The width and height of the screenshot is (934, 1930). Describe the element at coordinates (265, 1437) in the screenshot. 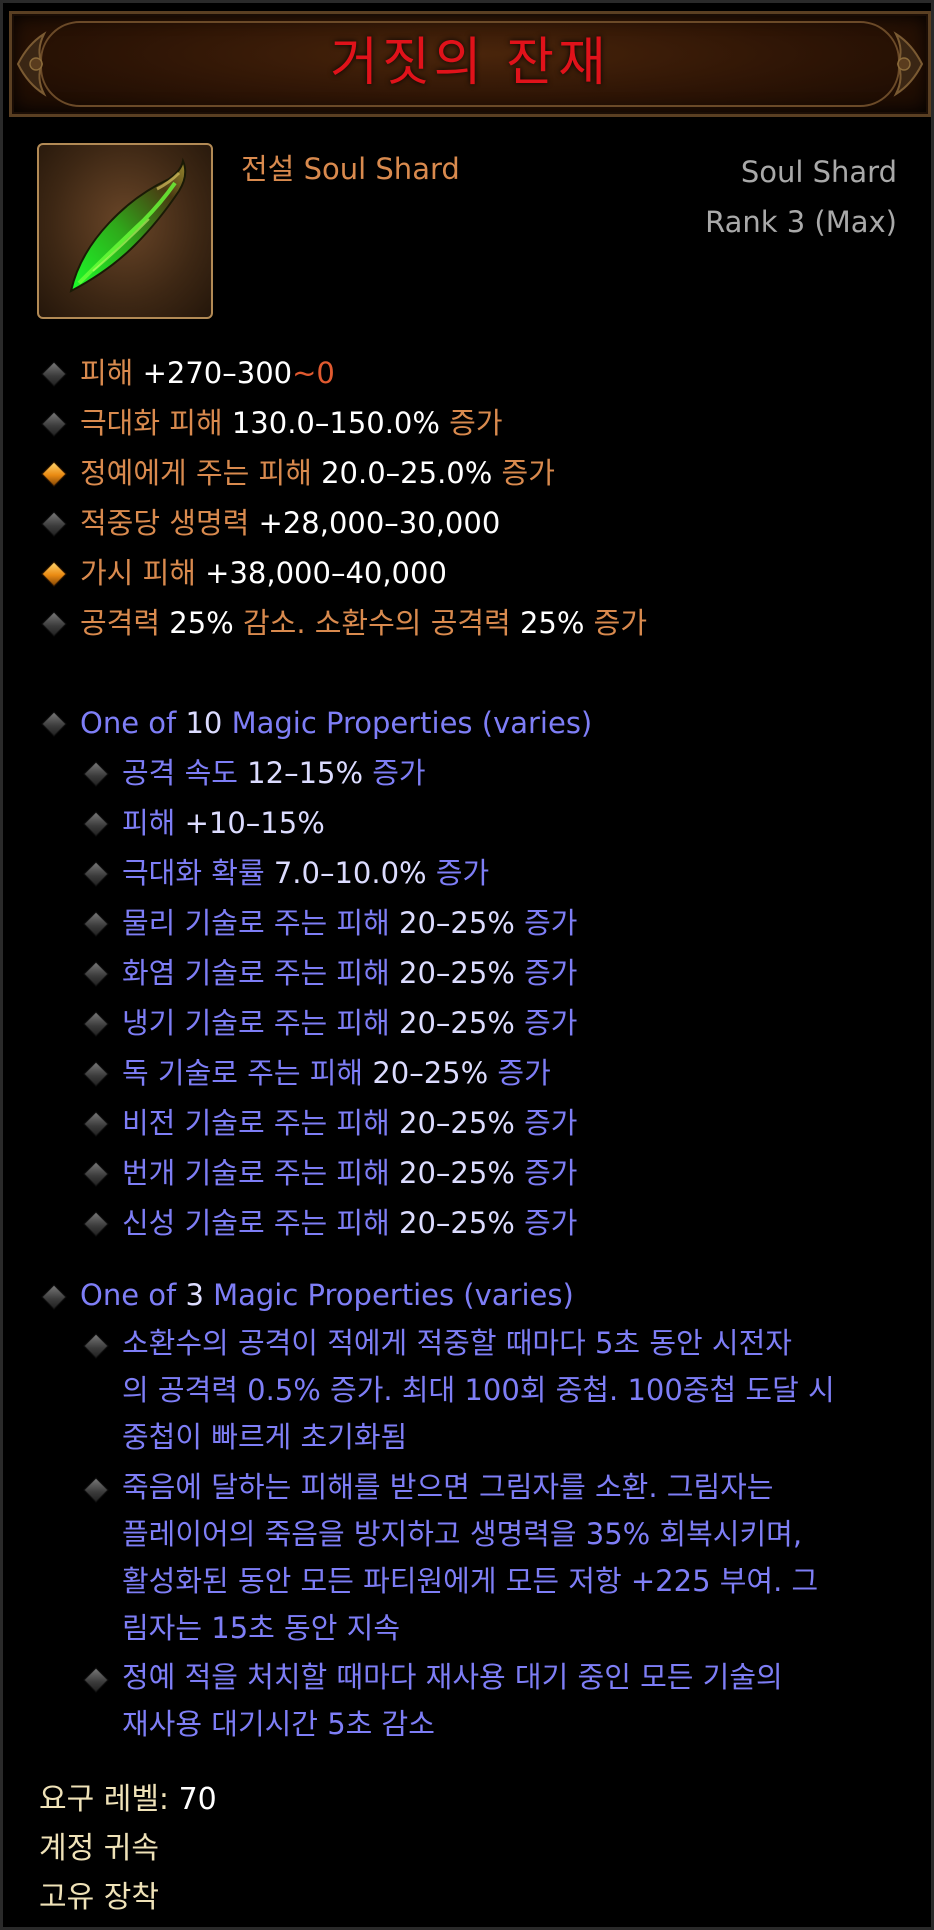

I see `magic-property-summon: 중첩이 빠르게 초기화됨` at that location.